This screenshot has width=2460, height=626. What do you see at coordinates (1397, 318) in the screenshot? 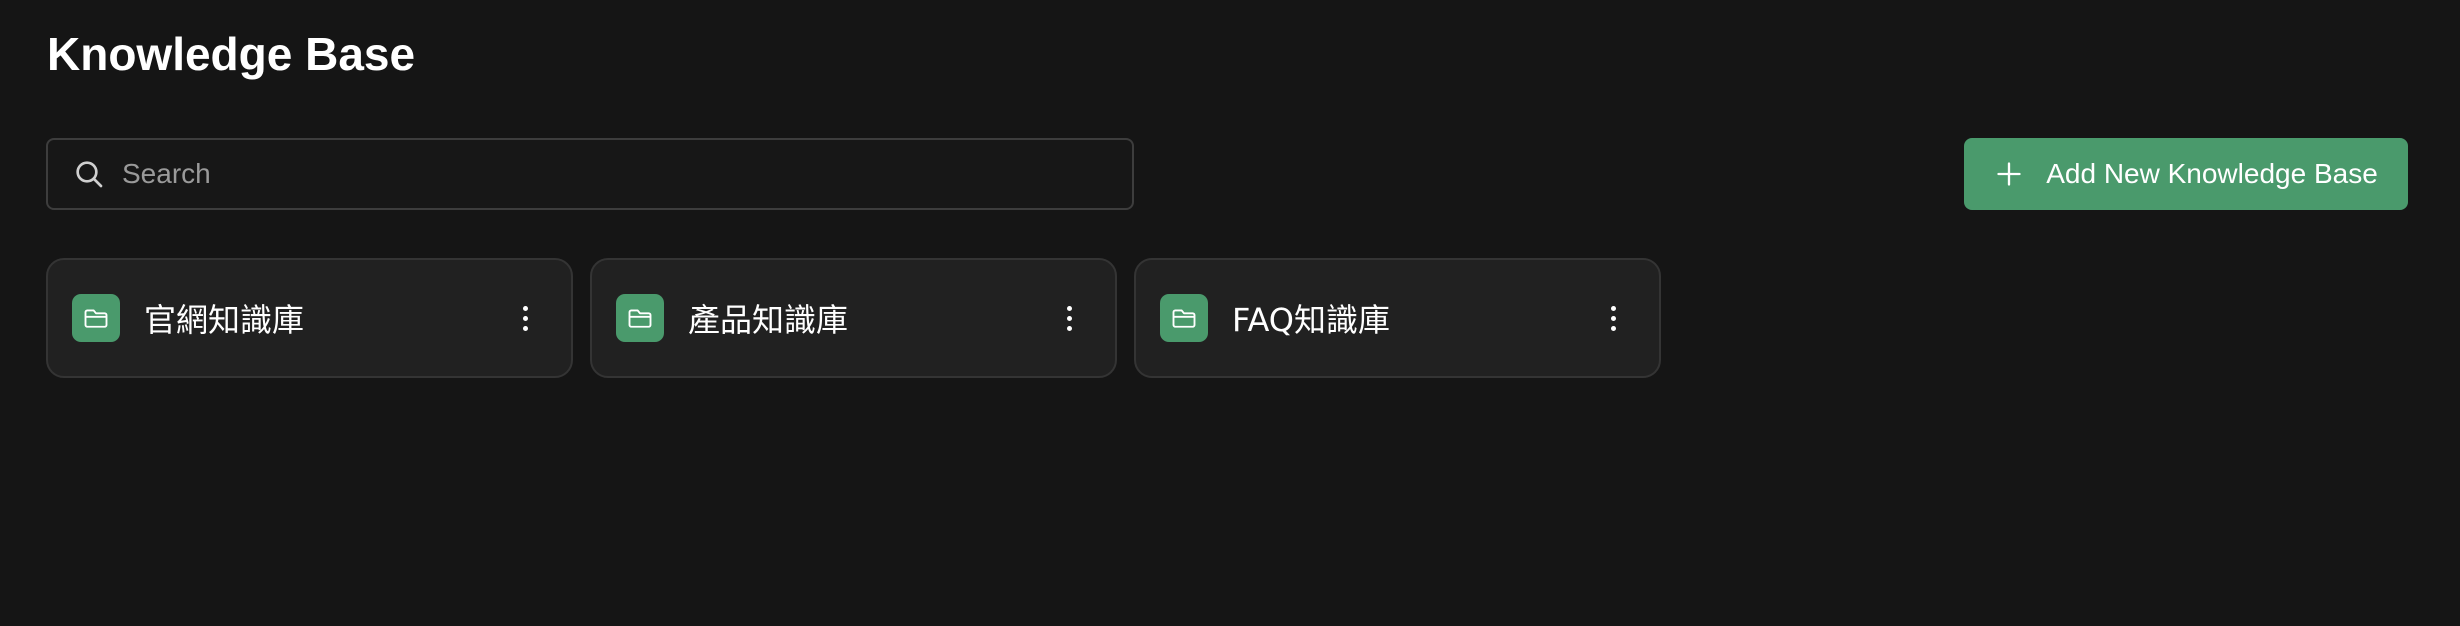
I see `knowledge-base-card: FAQ知識庫` at bounding box center [1397, 318].